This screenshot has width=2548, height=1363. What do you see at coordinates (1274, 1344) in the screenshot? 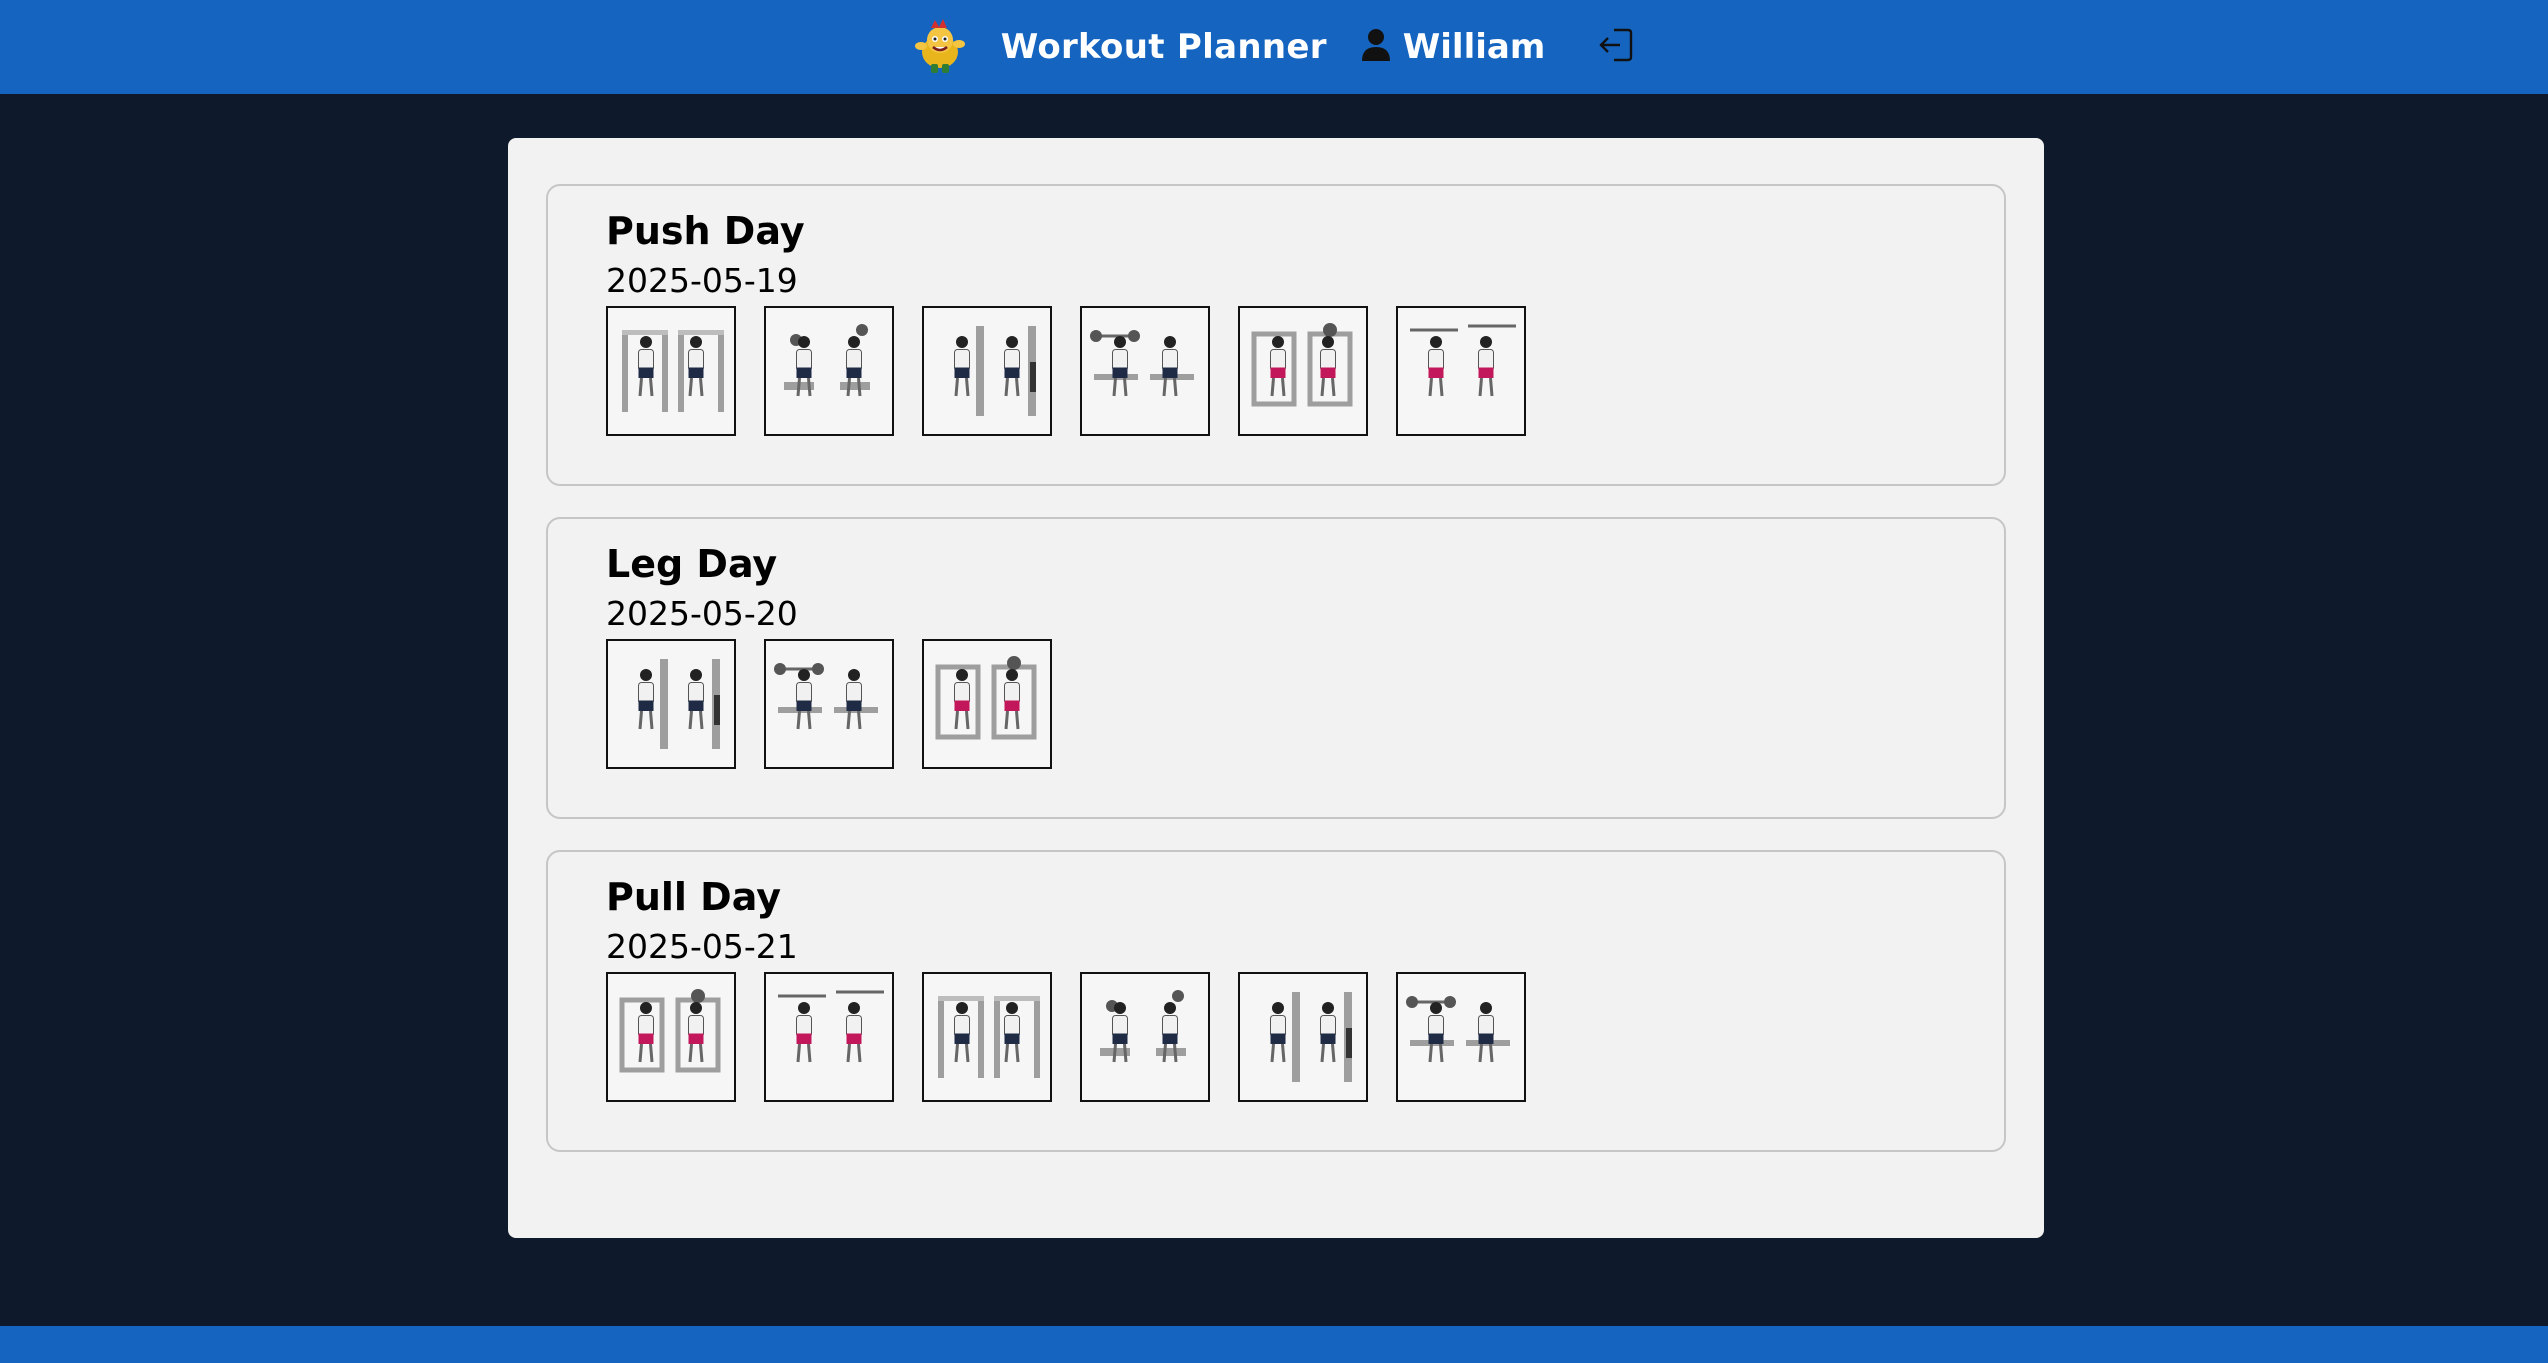
I see `bottom-bar` at bounding box center [1274, 1344].